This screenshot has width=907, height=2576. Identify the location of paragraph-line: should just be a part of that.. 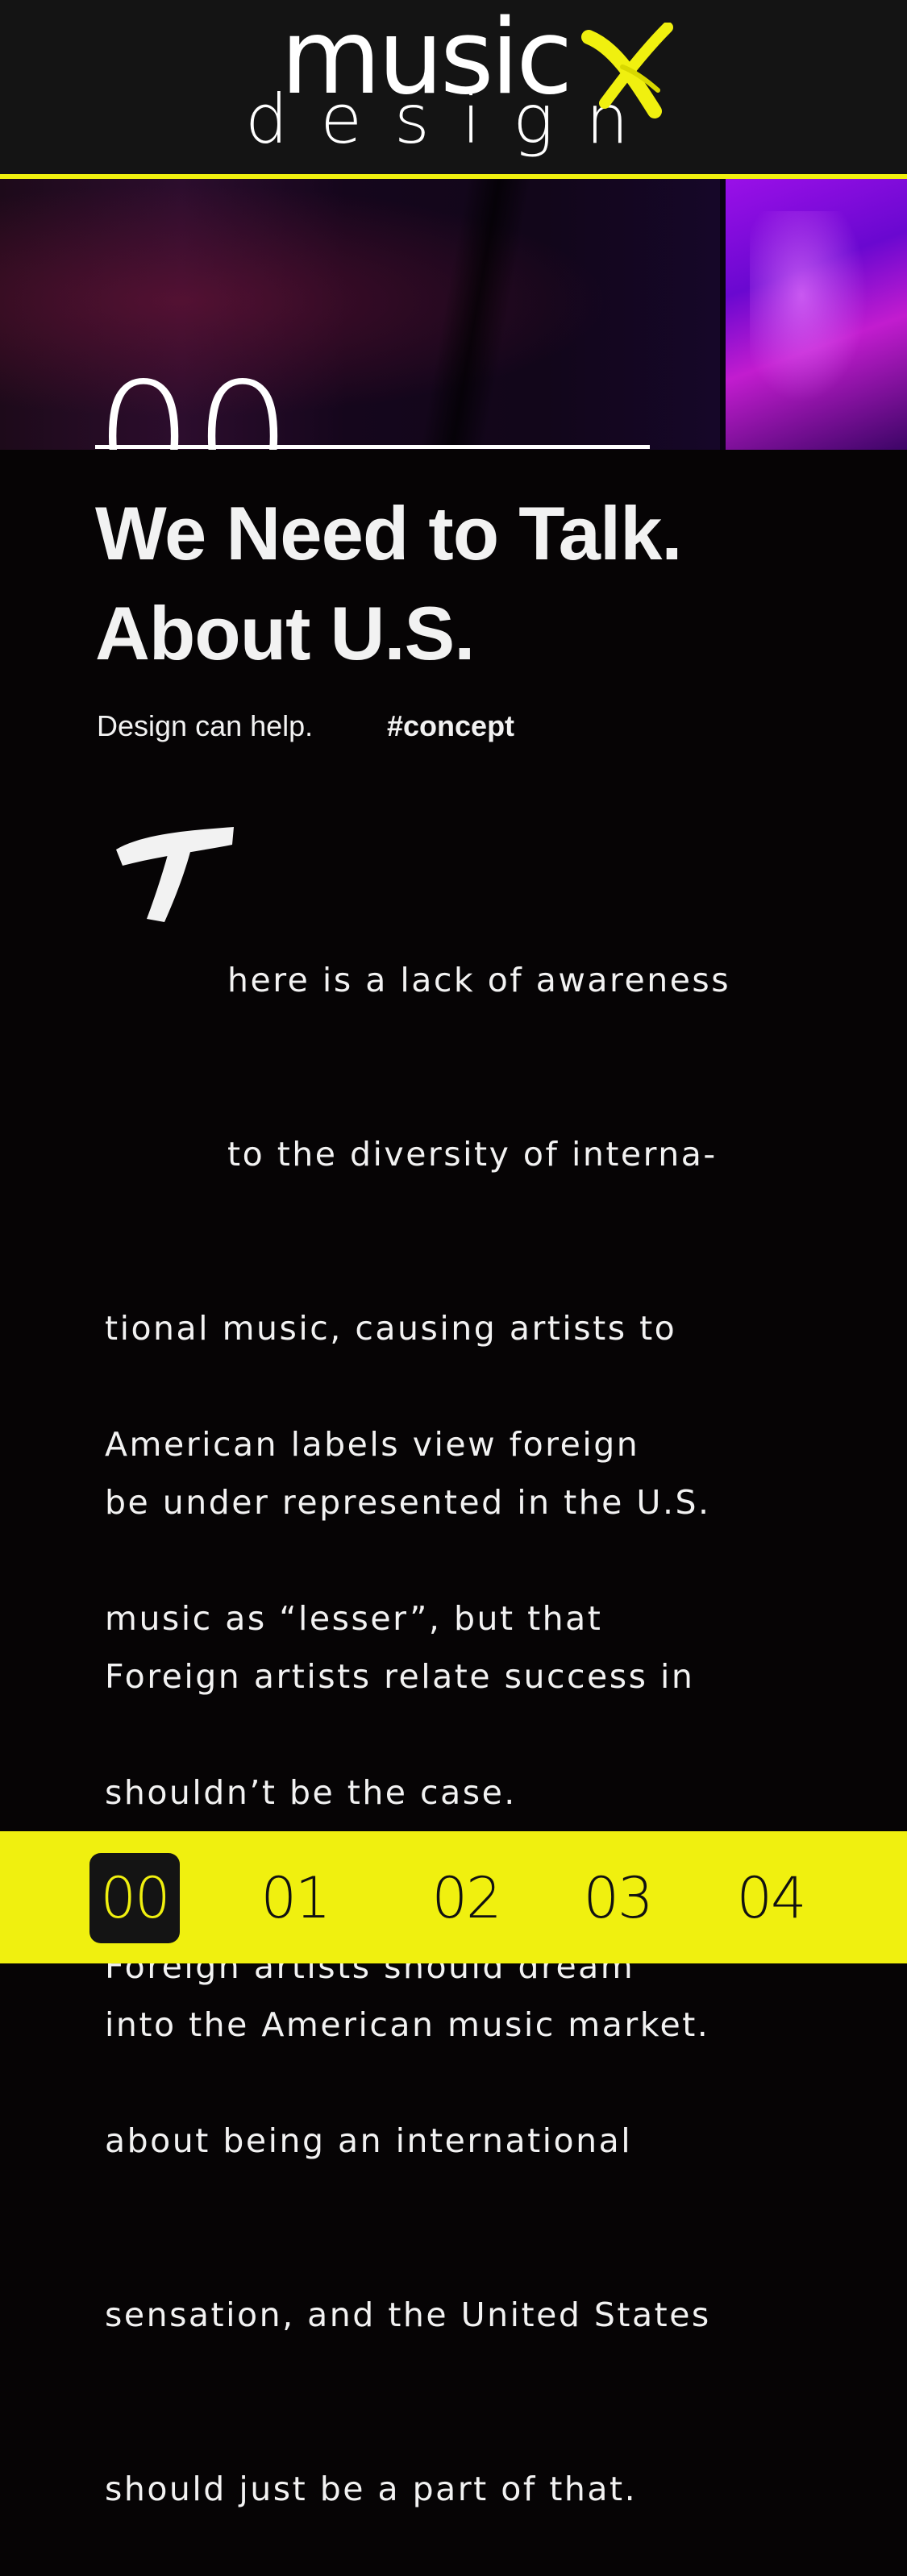
(371, 2489).